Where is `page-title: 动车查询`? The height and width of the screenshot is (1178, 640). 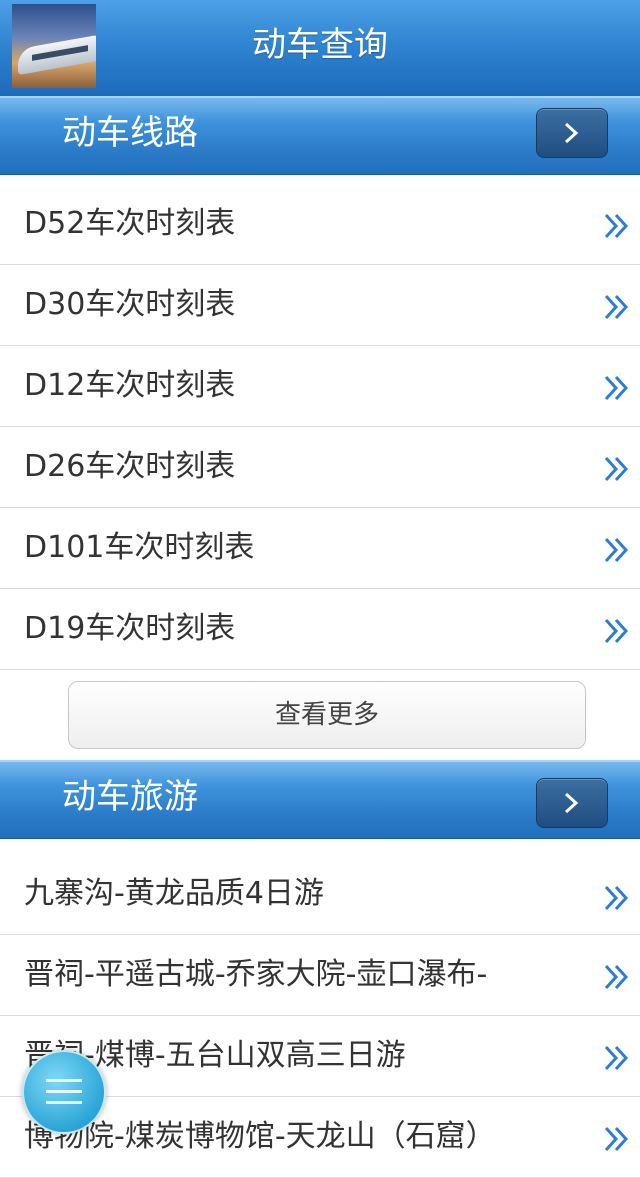 page-title: 动车查询 is located at coordinates (320, 45).